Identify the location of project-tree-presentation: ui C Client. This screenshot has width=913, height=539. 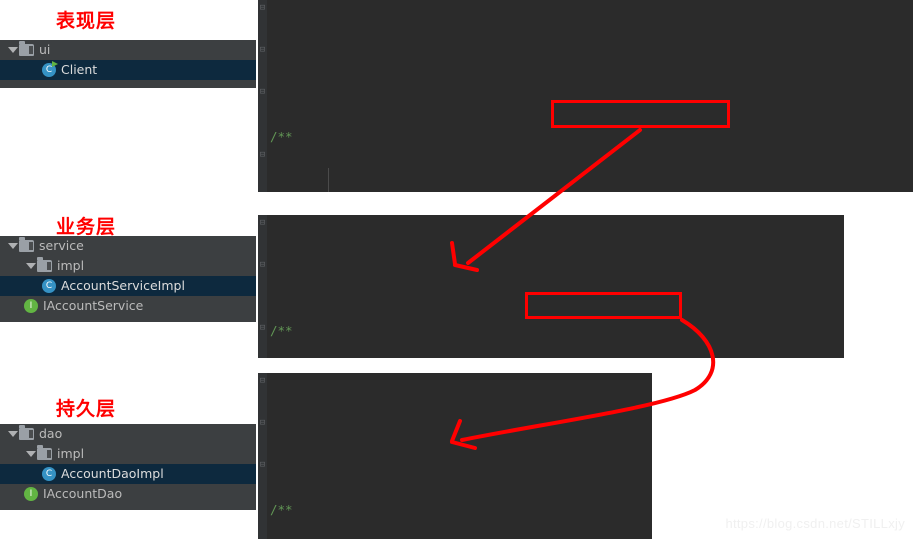
(128, 64).